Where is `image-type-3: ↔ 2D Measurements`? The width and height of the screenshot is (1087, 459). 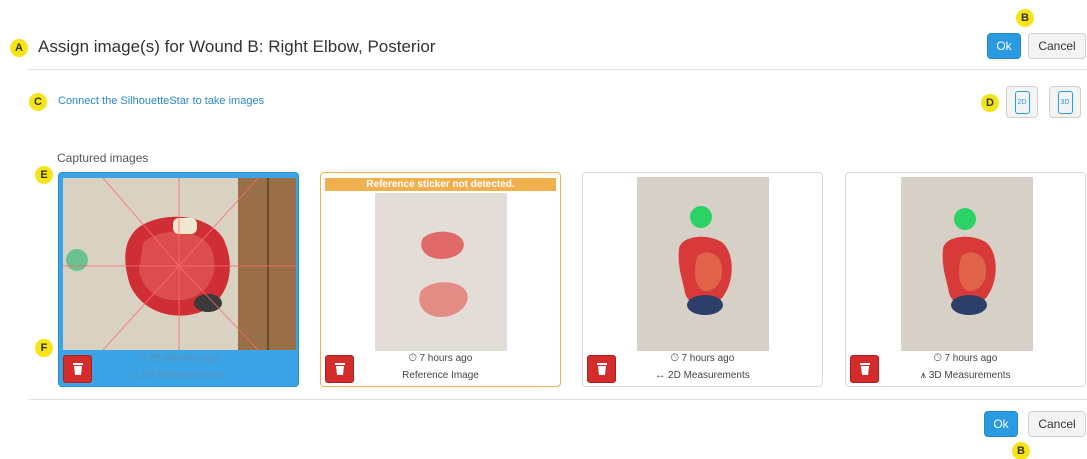 image-type-3: ↔ 2D Measurements is located at coordinates (702, 375).